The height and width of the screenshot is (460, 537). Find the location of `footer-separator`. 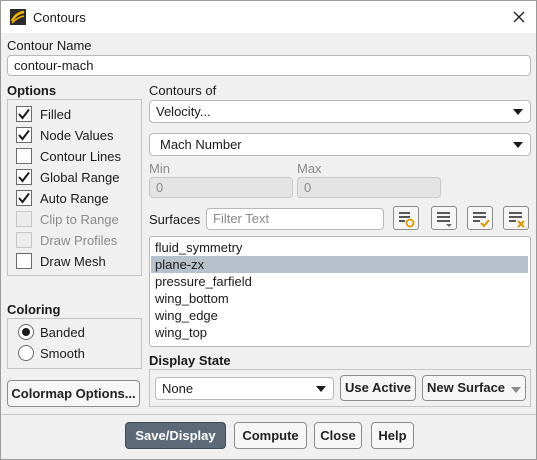

footer-separator is located at coordinates (268, 414).